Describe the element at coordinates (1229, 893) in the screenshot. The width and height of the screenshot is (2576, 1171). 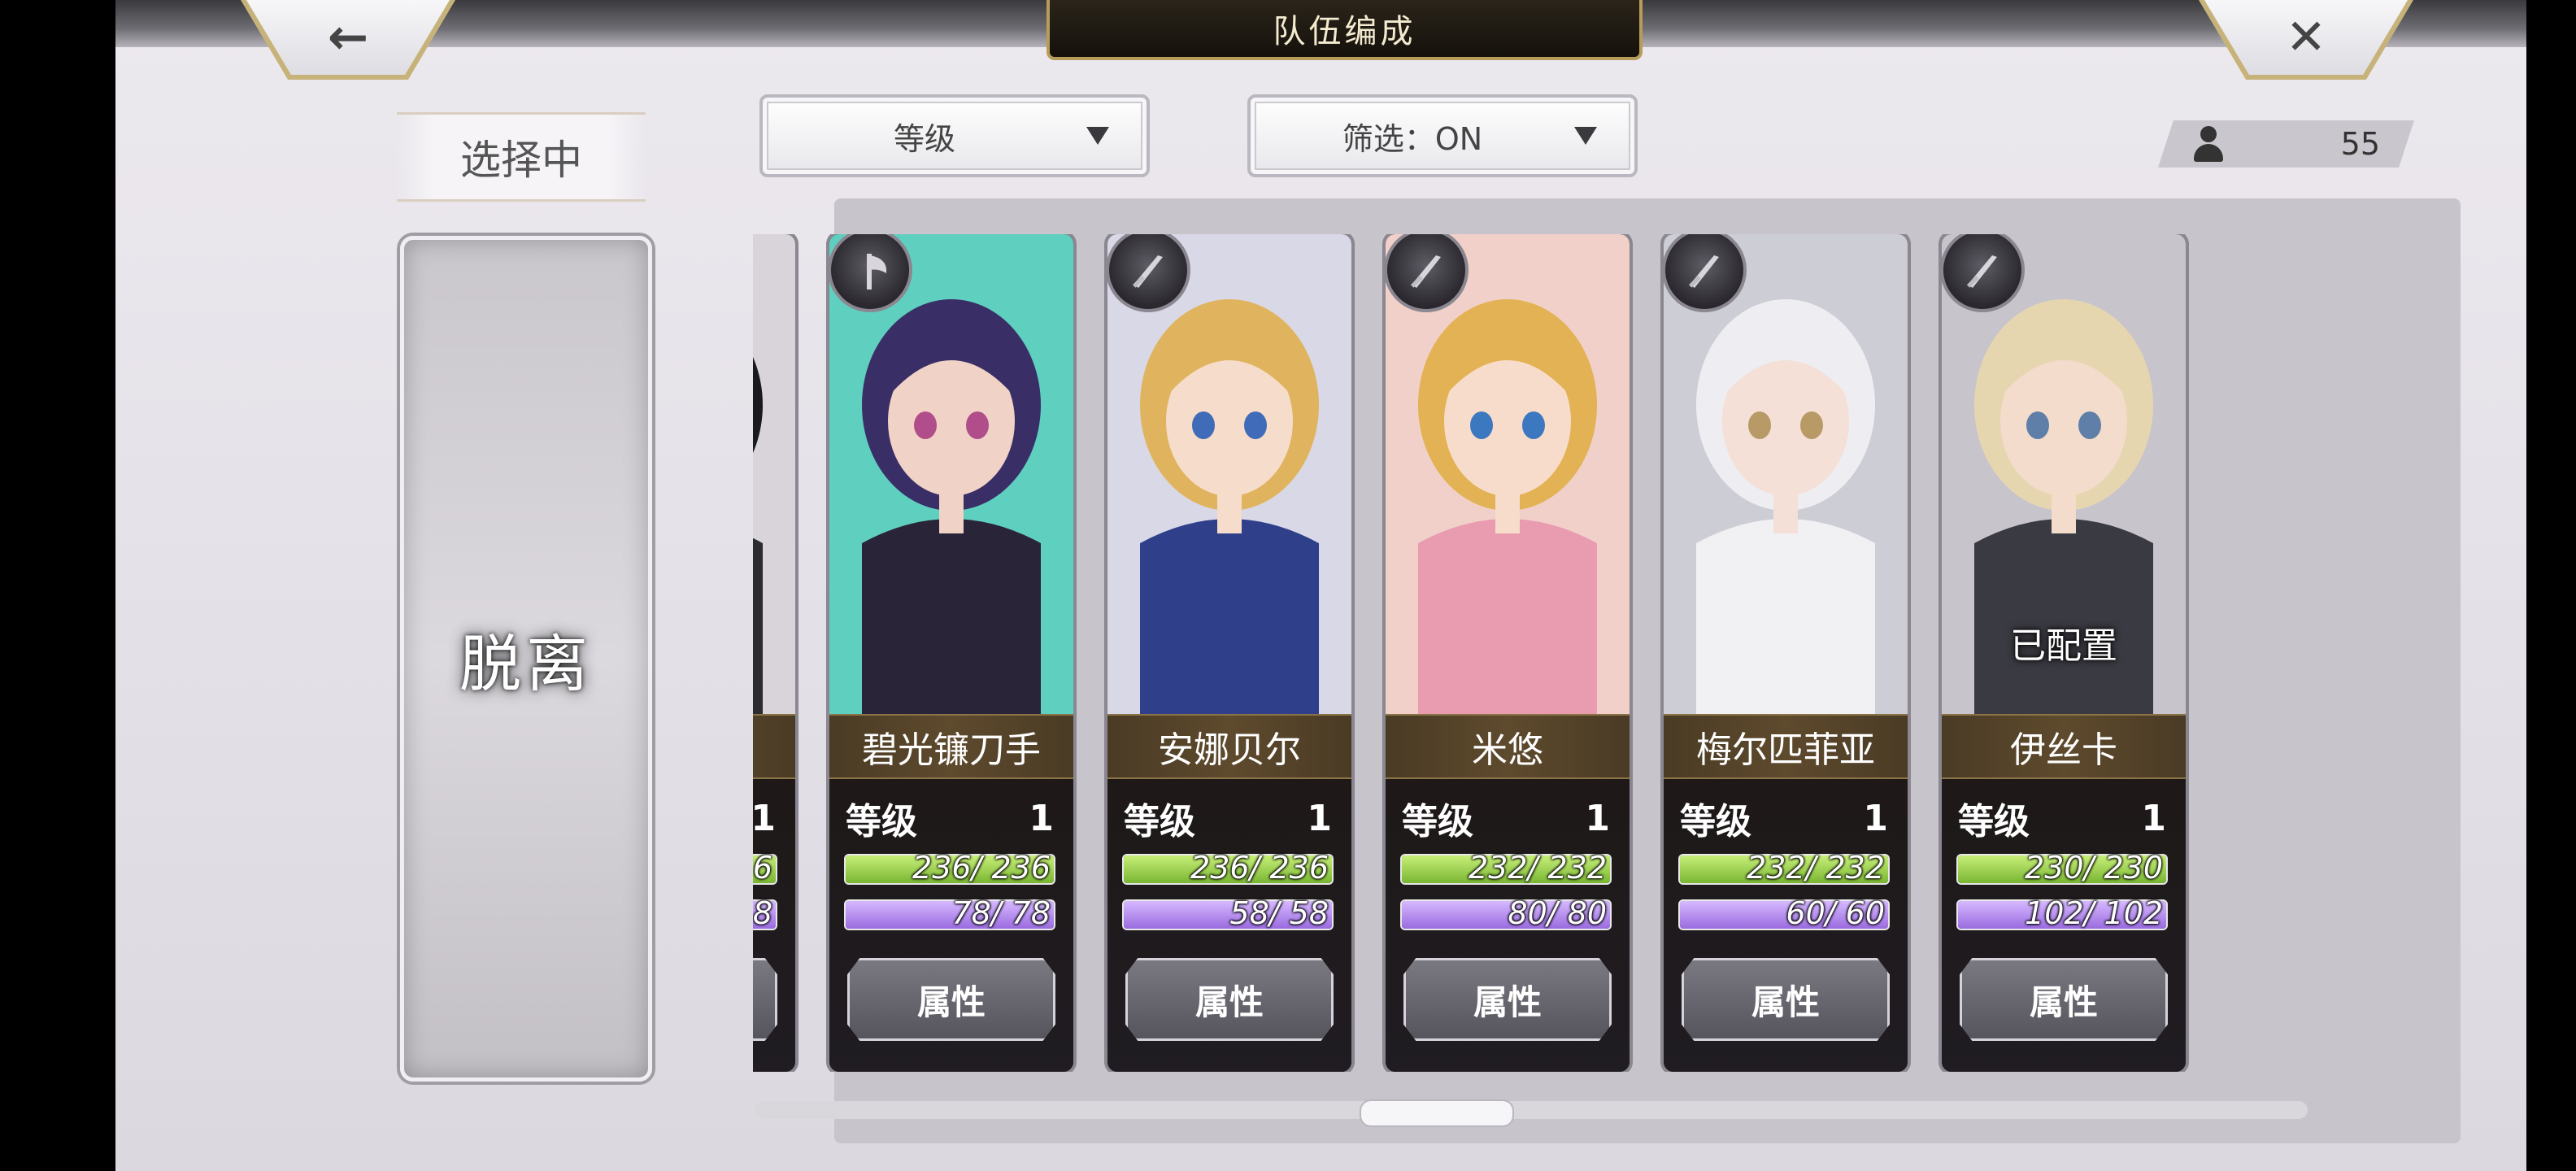
I see `character-info: 安娜贝尔等级 1 236/ 236 58/ 58 属性` at that location.